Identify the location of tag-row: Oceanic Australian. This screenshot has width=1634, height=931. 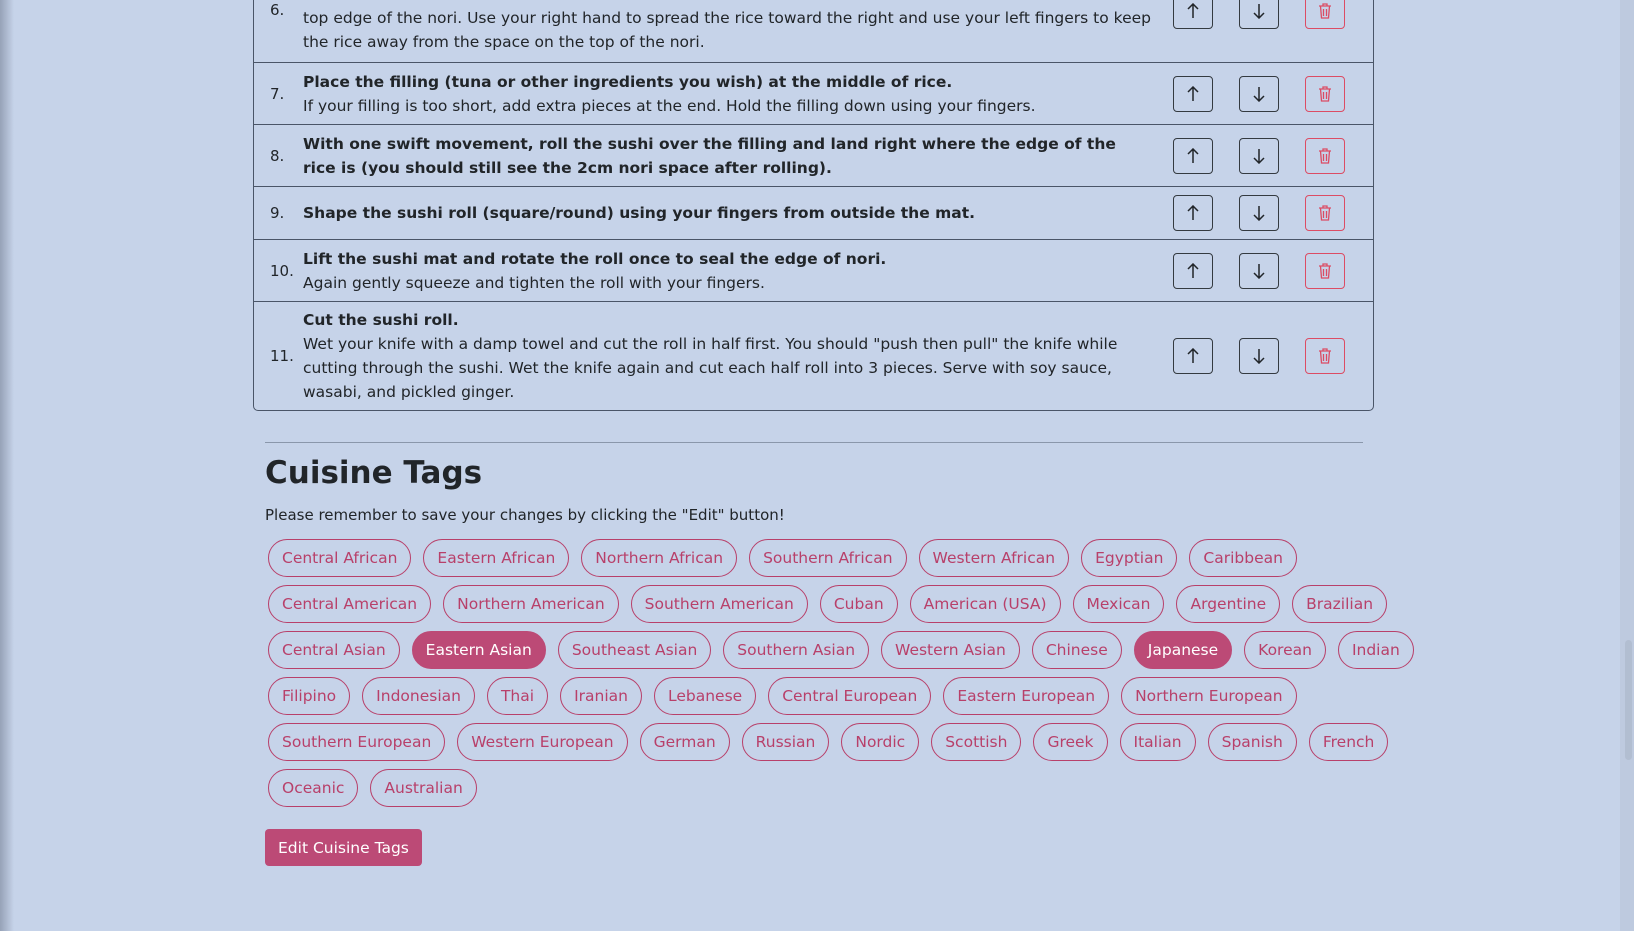
(813, 788).